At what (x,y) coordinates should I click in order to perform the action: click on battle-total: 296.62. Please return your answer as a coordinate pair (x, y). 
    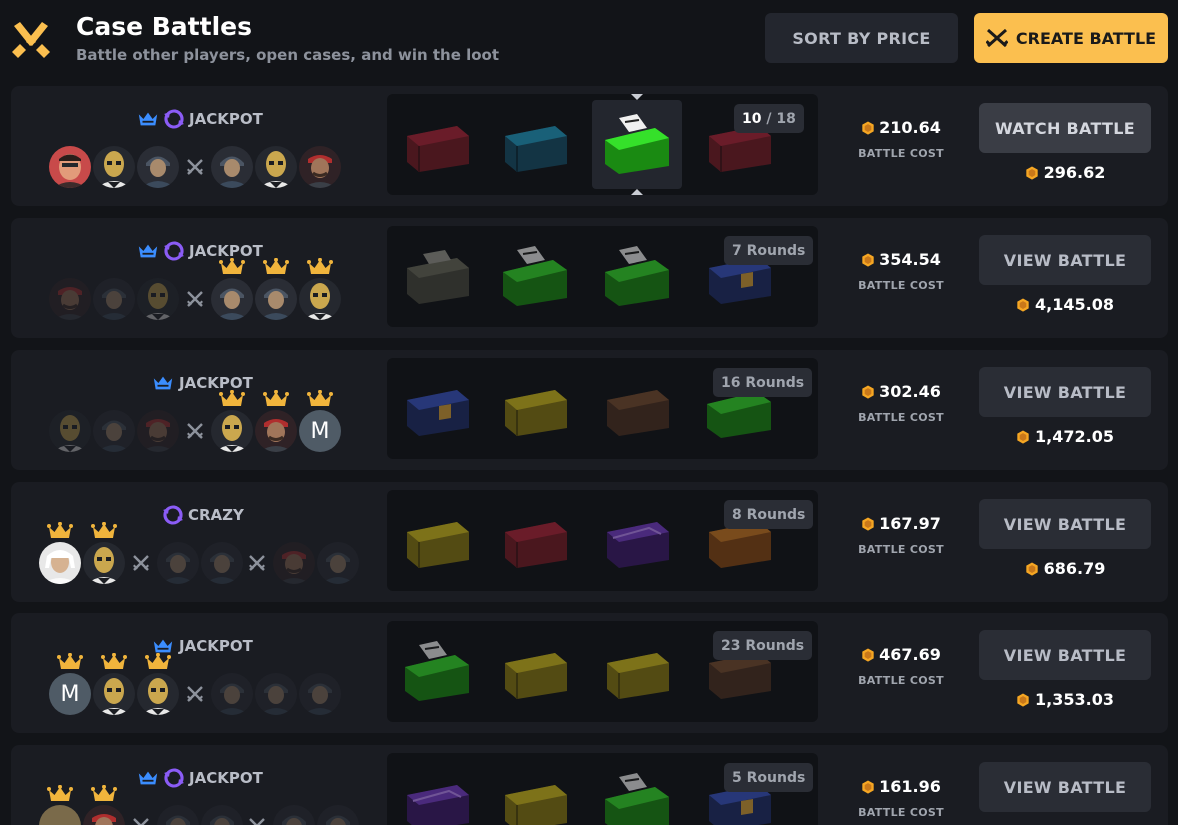
    Looking at the image, I should click on (1065, 172).